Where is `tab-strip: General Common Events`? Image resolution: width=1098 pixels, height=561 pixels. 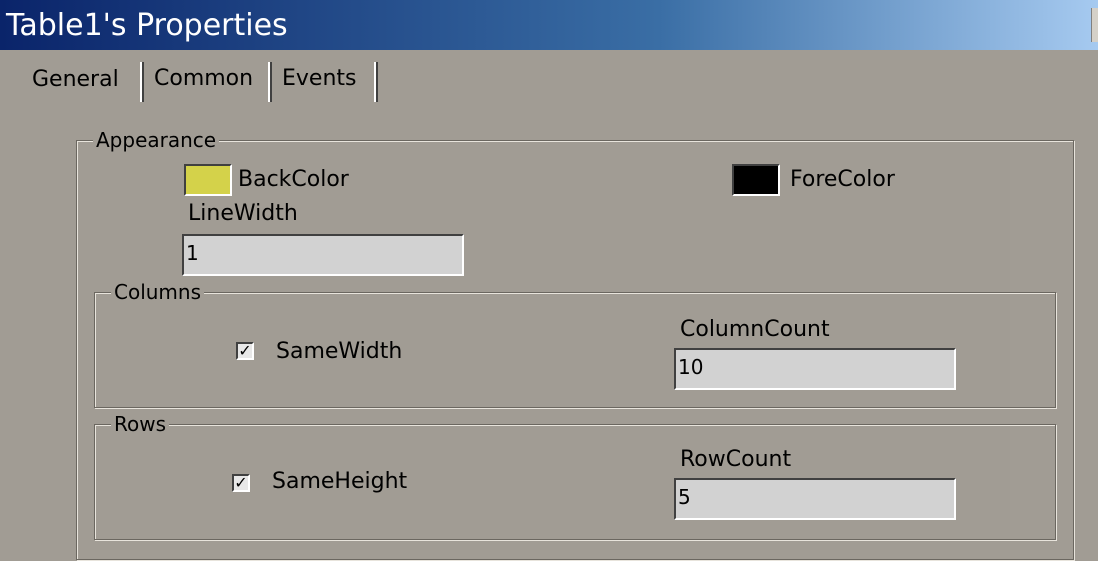
tab-strip: General Common Events is located at coordinates (549, 77).